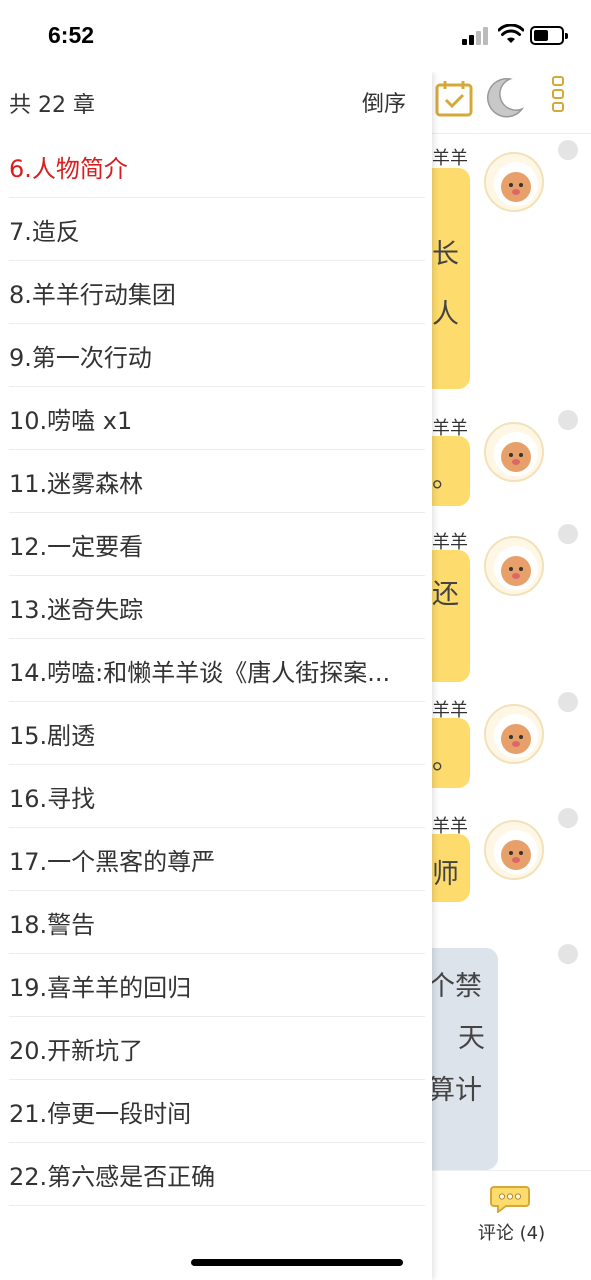  What do you see at coordinates (76, 1050) in the screenshot?
I see `chapter-title: 20.开新坑了` at bounding box center [76, 1050].